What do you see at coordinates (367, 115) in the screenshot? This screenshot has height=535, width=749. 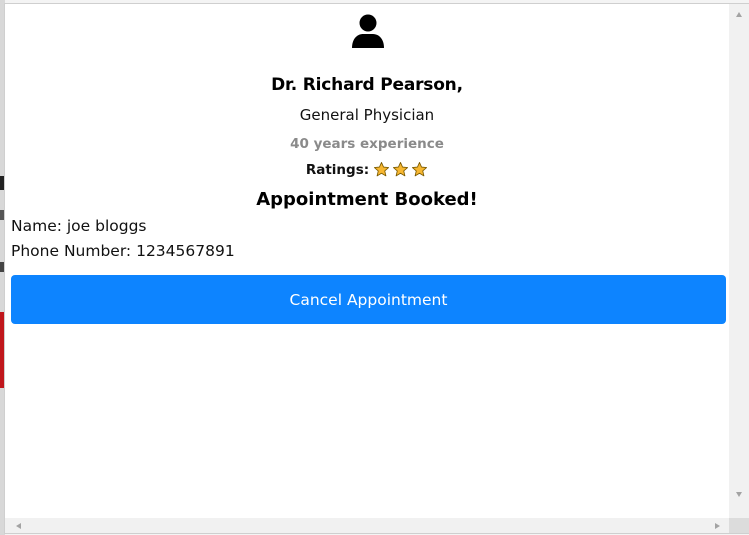 I see `doctor-specialty: General Physician` at bounding box center [367, 115].